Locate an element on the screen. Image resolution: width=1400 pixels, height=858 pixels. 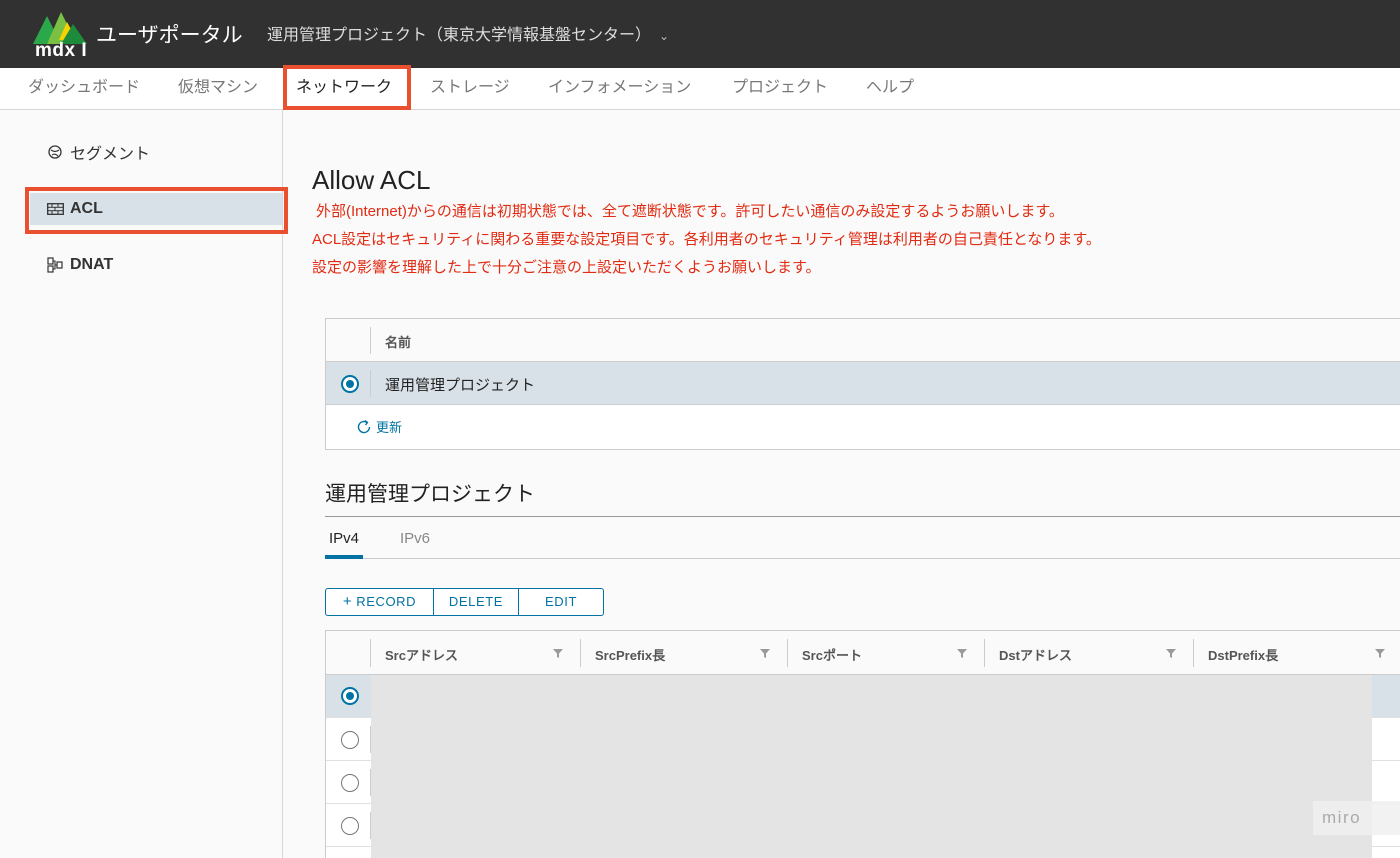
sidebar-item-segment: セグメント is located at coordinates (98, 152).